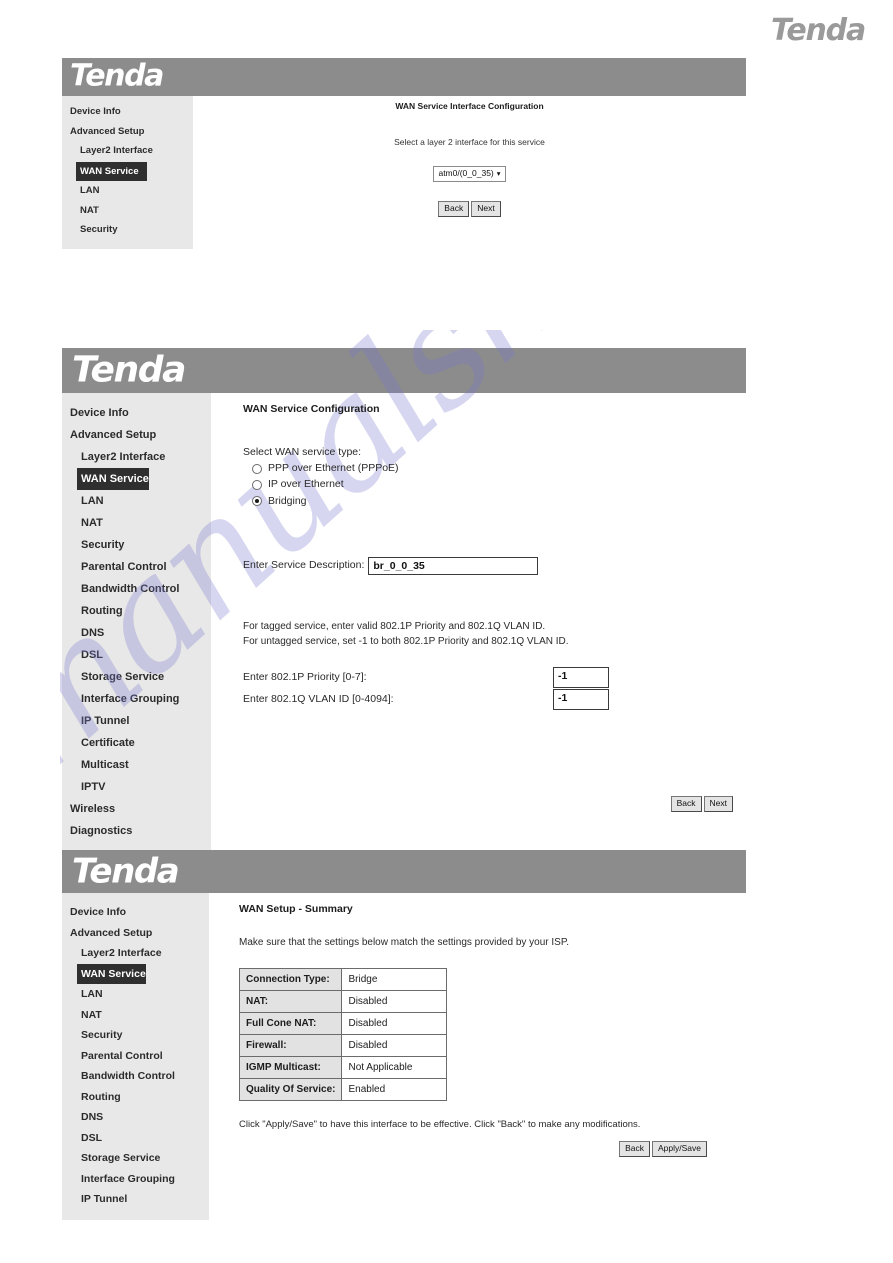 The image size is (893, 1263). What do you see at coordinates (136, 743) in the screenshot?
I see `sidebar-item-certificate: Certificate` at bounding box center [136, 743].